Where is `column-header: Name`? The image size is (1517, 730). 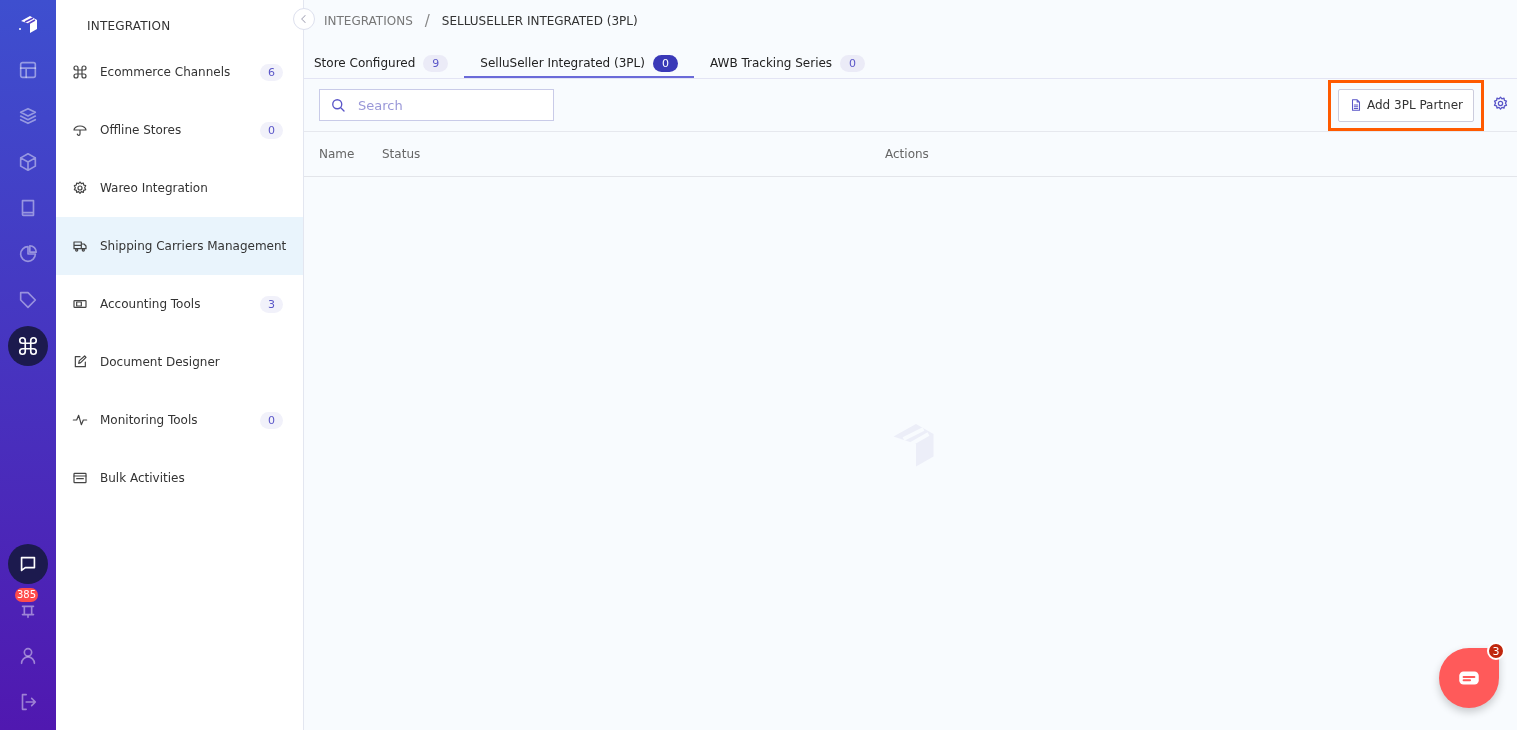 column-header: Name is located at coordinates (337, 154).